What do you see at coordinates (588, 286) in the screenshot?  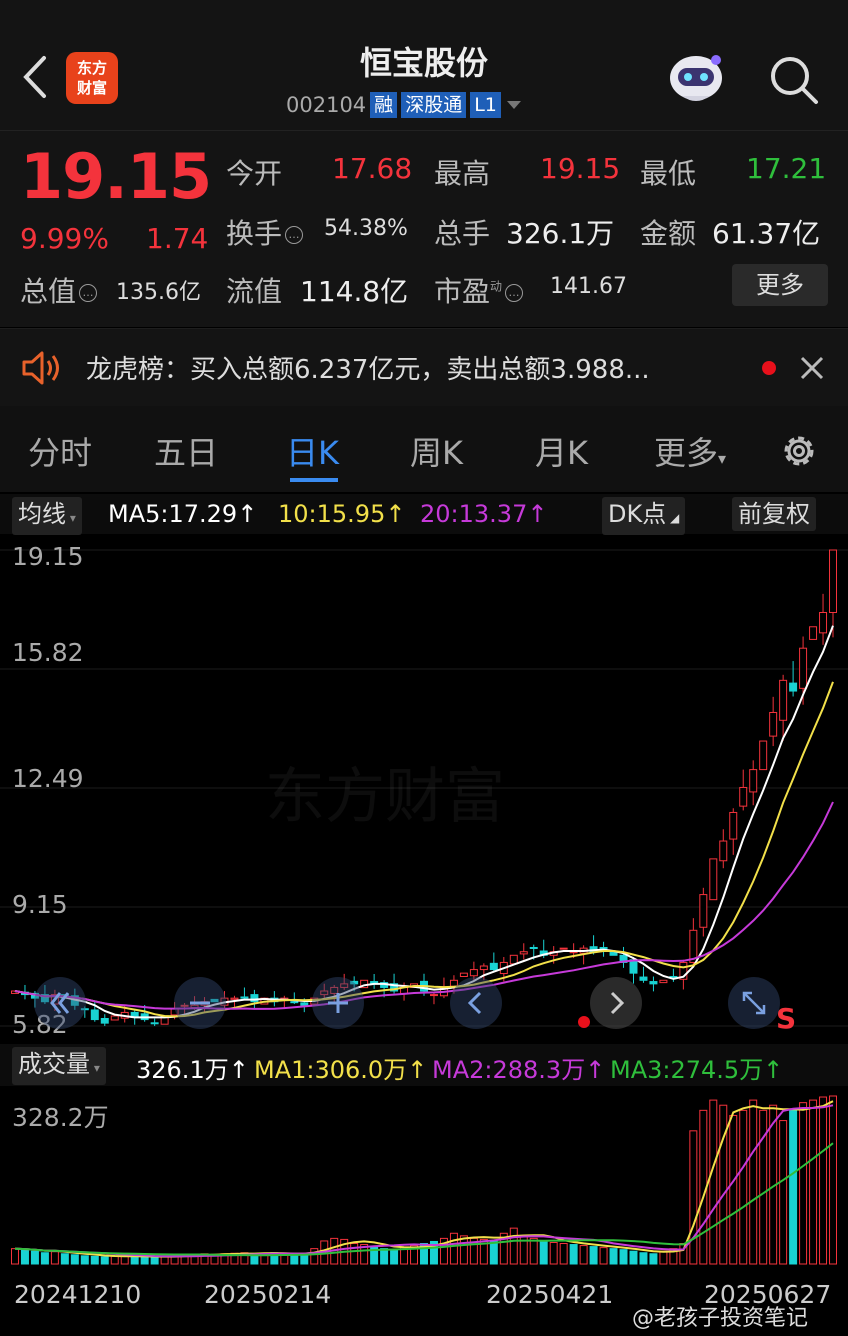 I see `pe-value: 141.67` at bounding box center [588, 286].